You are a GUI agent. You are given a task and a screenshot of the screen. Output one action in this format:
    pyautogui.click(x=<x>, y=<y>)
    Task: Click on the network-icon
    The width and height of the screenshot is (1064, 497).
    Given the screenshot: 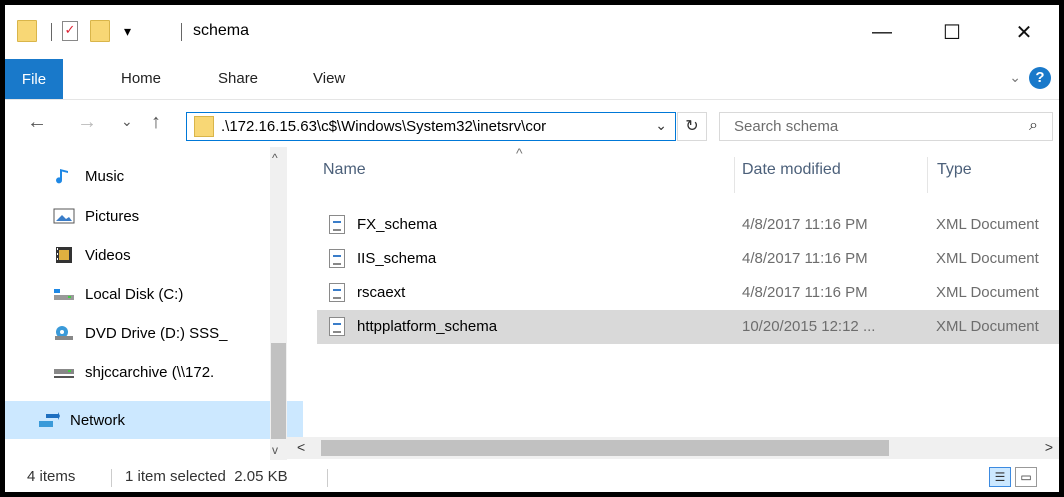 What is the action you would take?
    pyautogui.click(x=49, y=419)
    